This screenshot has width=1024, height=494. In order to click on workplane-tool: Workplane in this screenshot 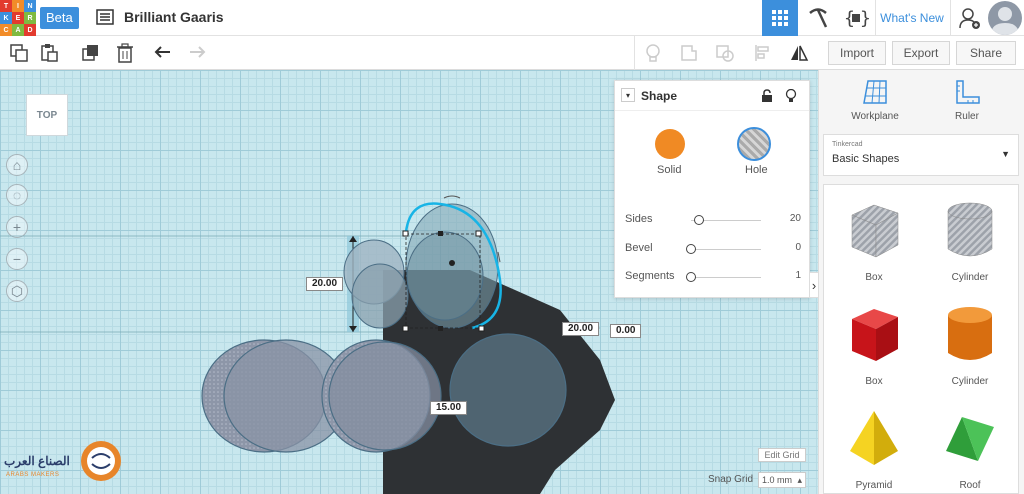, I will do `click(875, 100)`.